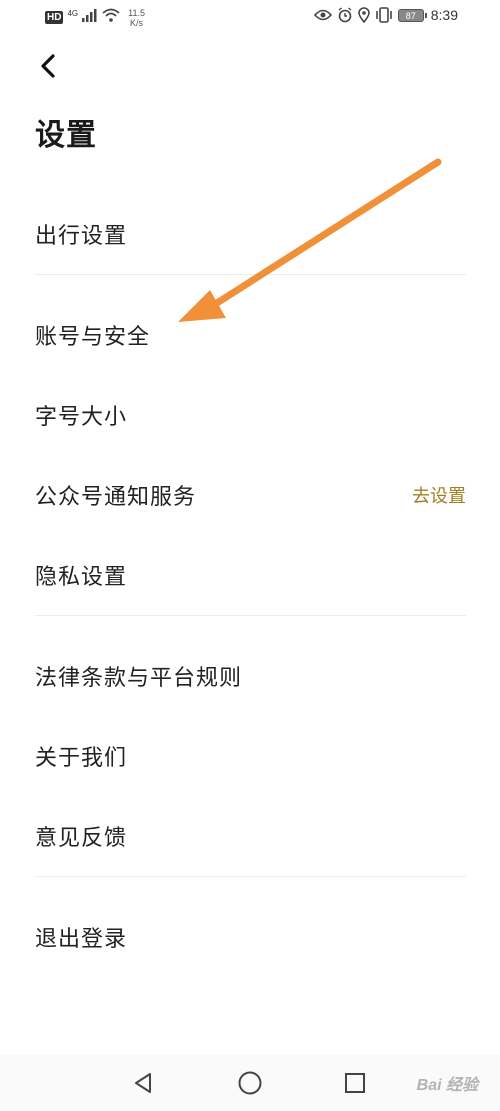 The height and width of the screenshot is (1111, 500). I want to click on back-button, so click(48, 66).